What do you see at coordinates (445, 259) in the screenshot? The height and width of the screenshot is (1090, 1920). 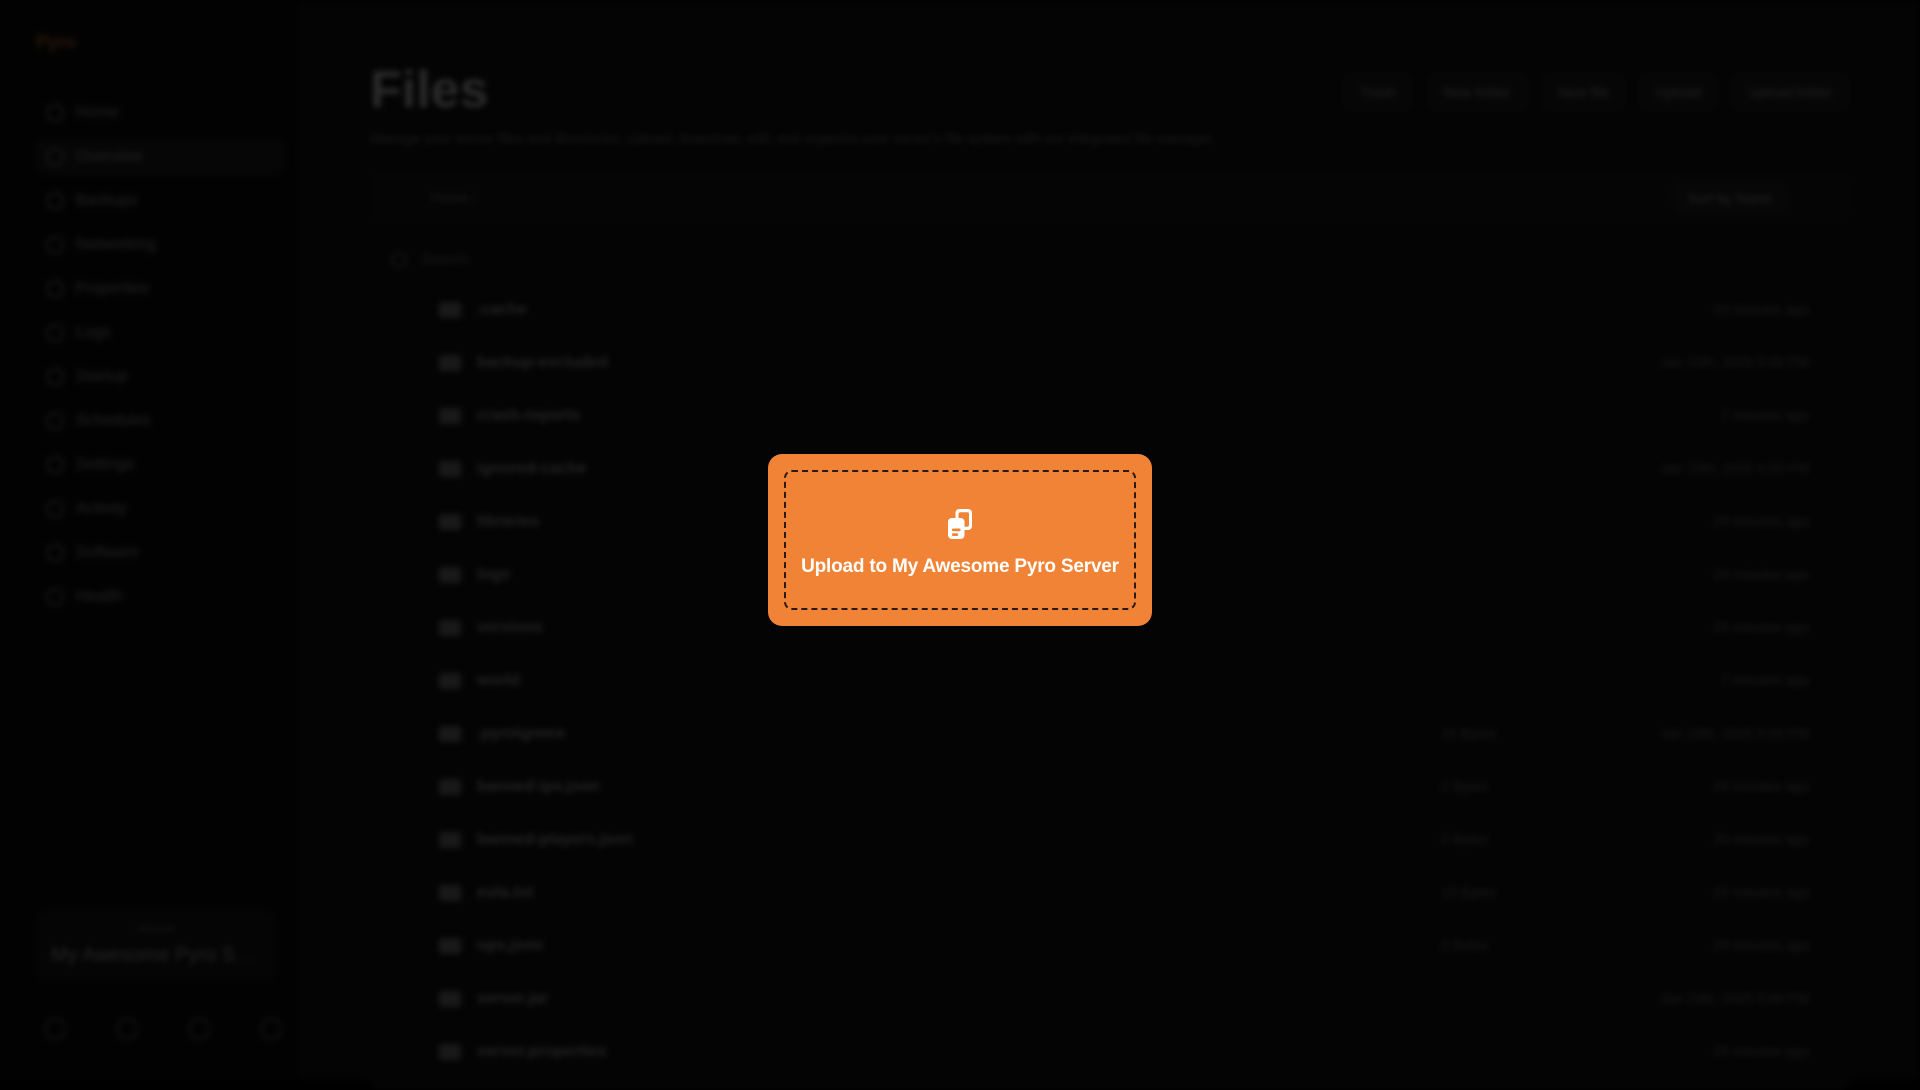 I see `search-placeholder: Search` at bounding box center [445, 259].